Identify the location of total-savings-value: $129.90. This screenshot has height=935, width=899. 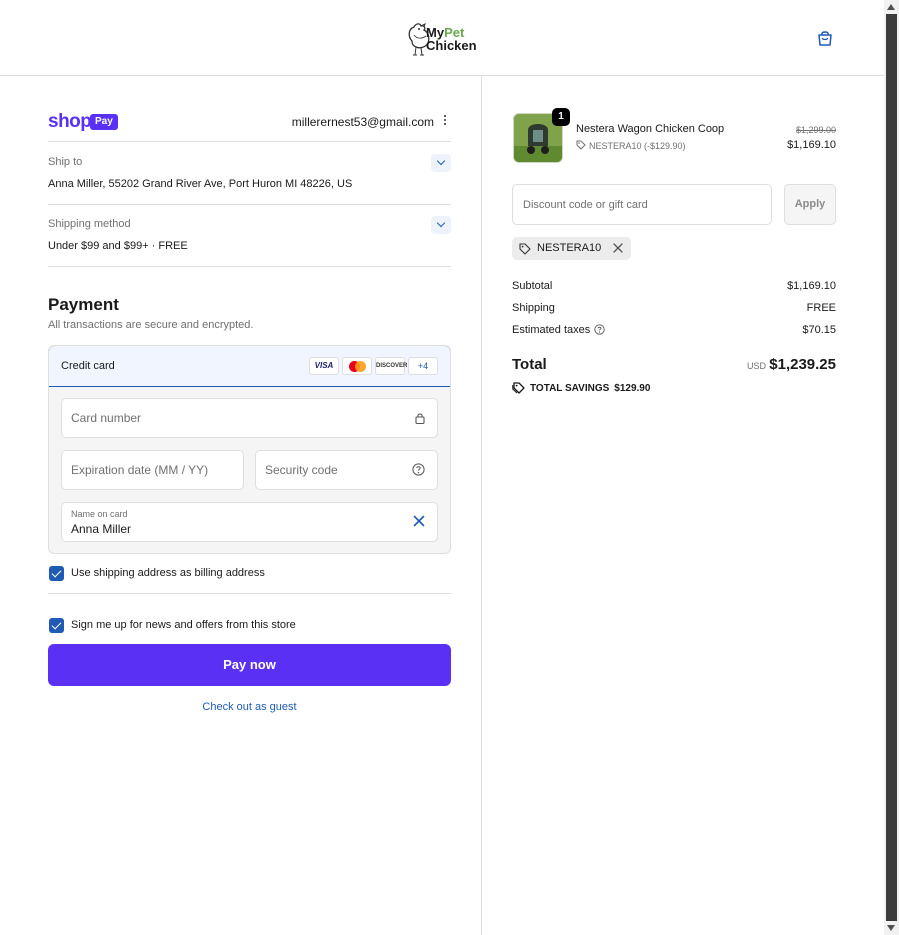
(632, 388).